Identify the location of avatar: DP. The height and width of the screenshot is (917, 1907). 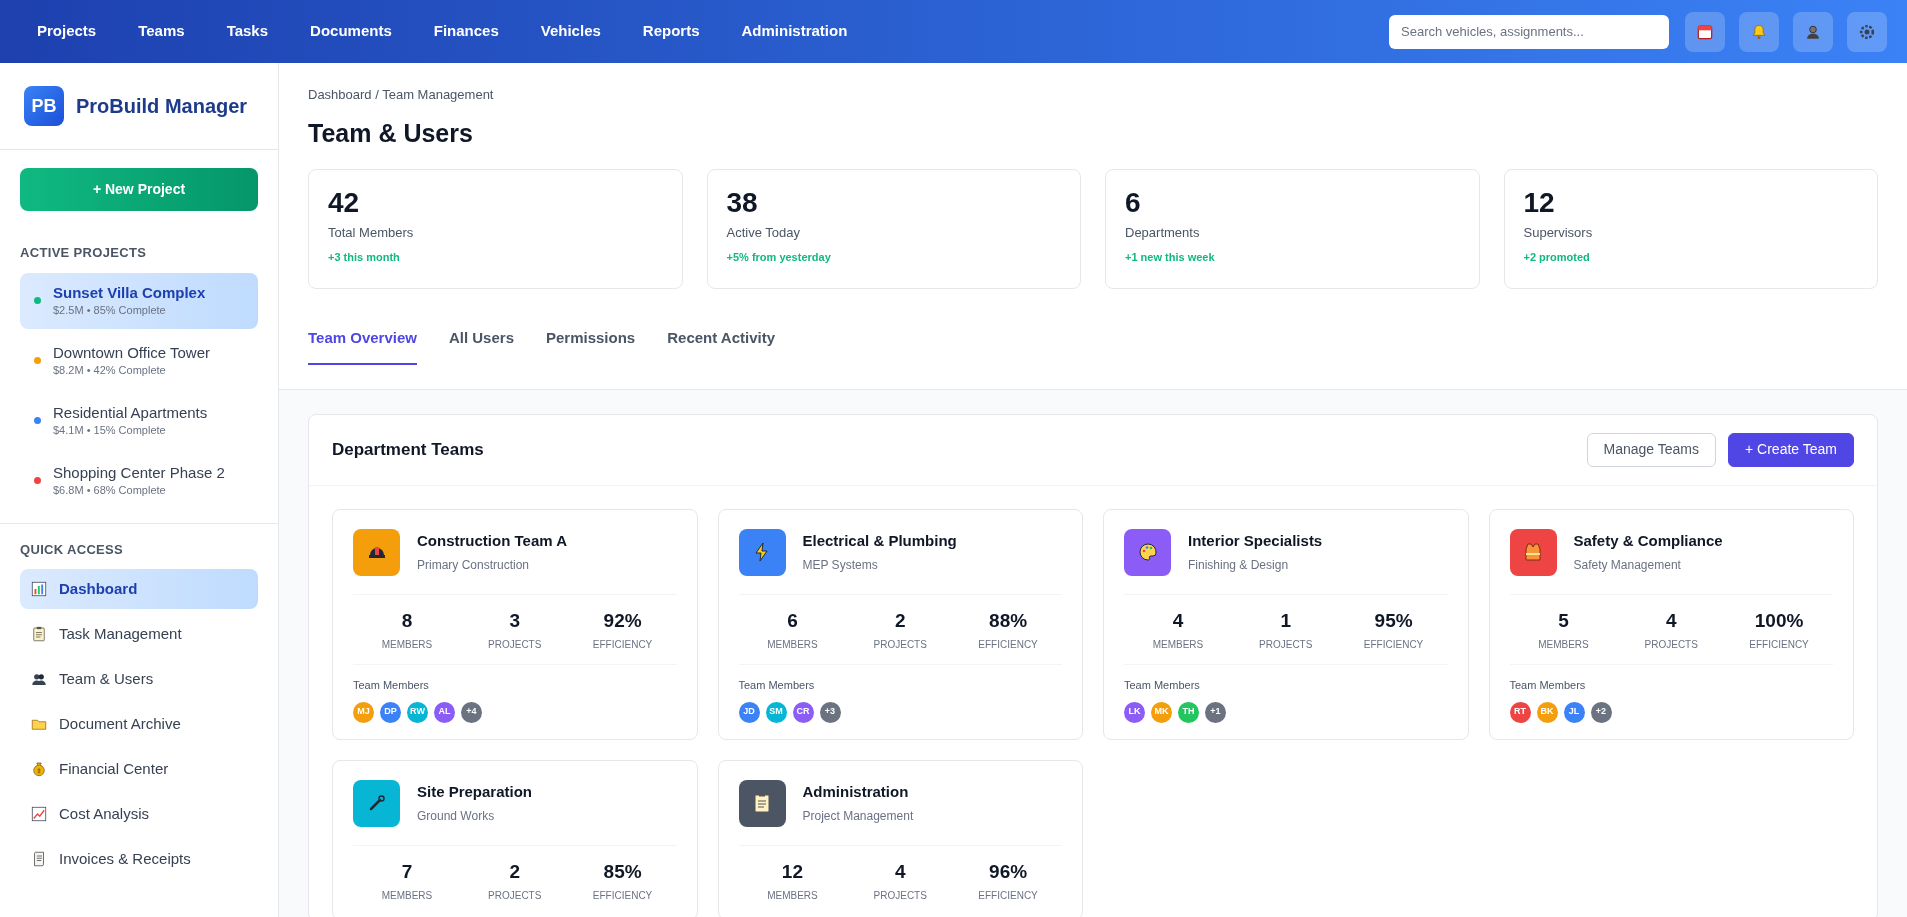
(390, 712).